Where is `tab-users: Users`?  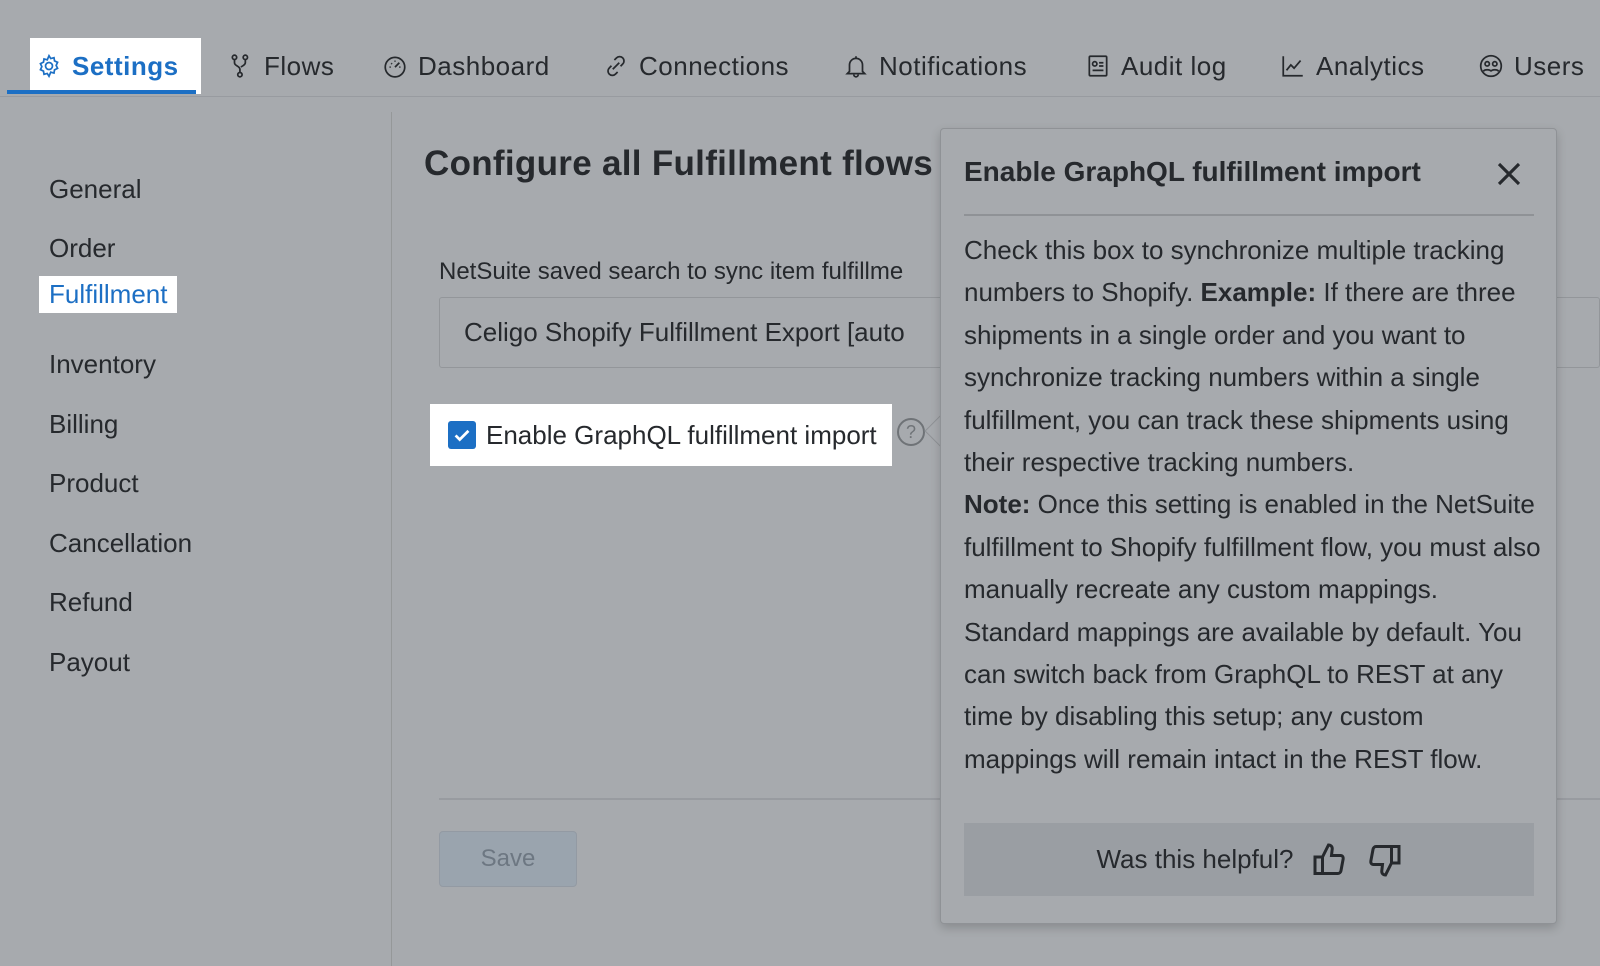 tab-users: Users is located at coordinates (1531, 66).